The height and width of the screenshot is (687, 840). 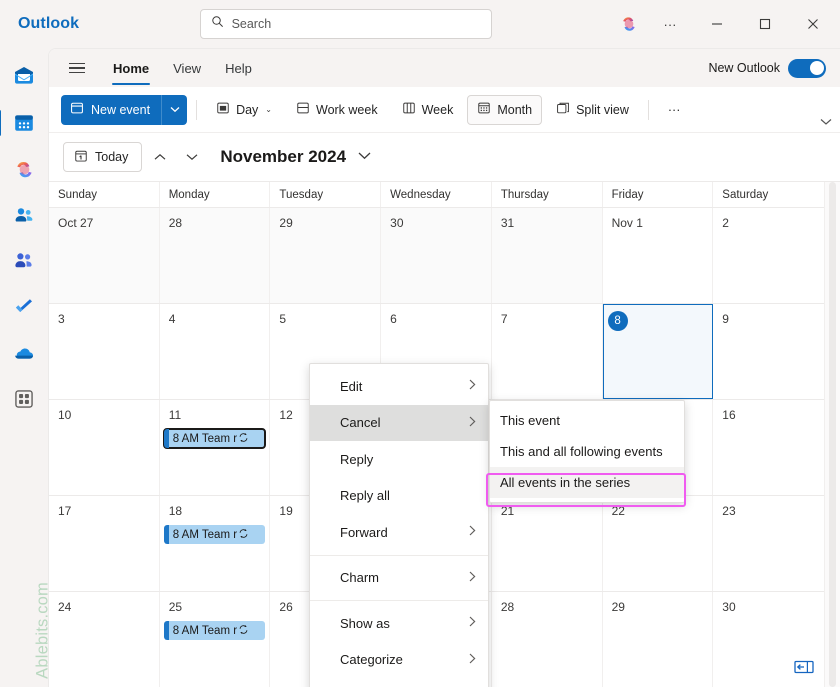 I want to click on tab-view: View, so click(x=187, y=68).